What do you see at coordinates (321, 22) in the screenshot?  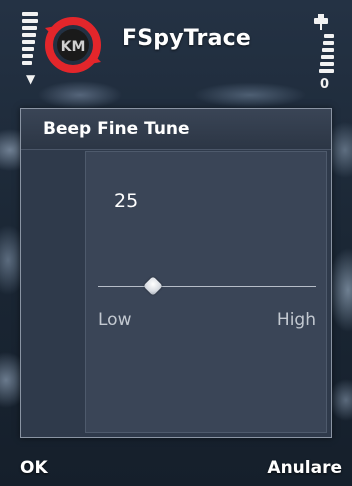 I see `charging-plug-icon` at bounding box center [321, 22].